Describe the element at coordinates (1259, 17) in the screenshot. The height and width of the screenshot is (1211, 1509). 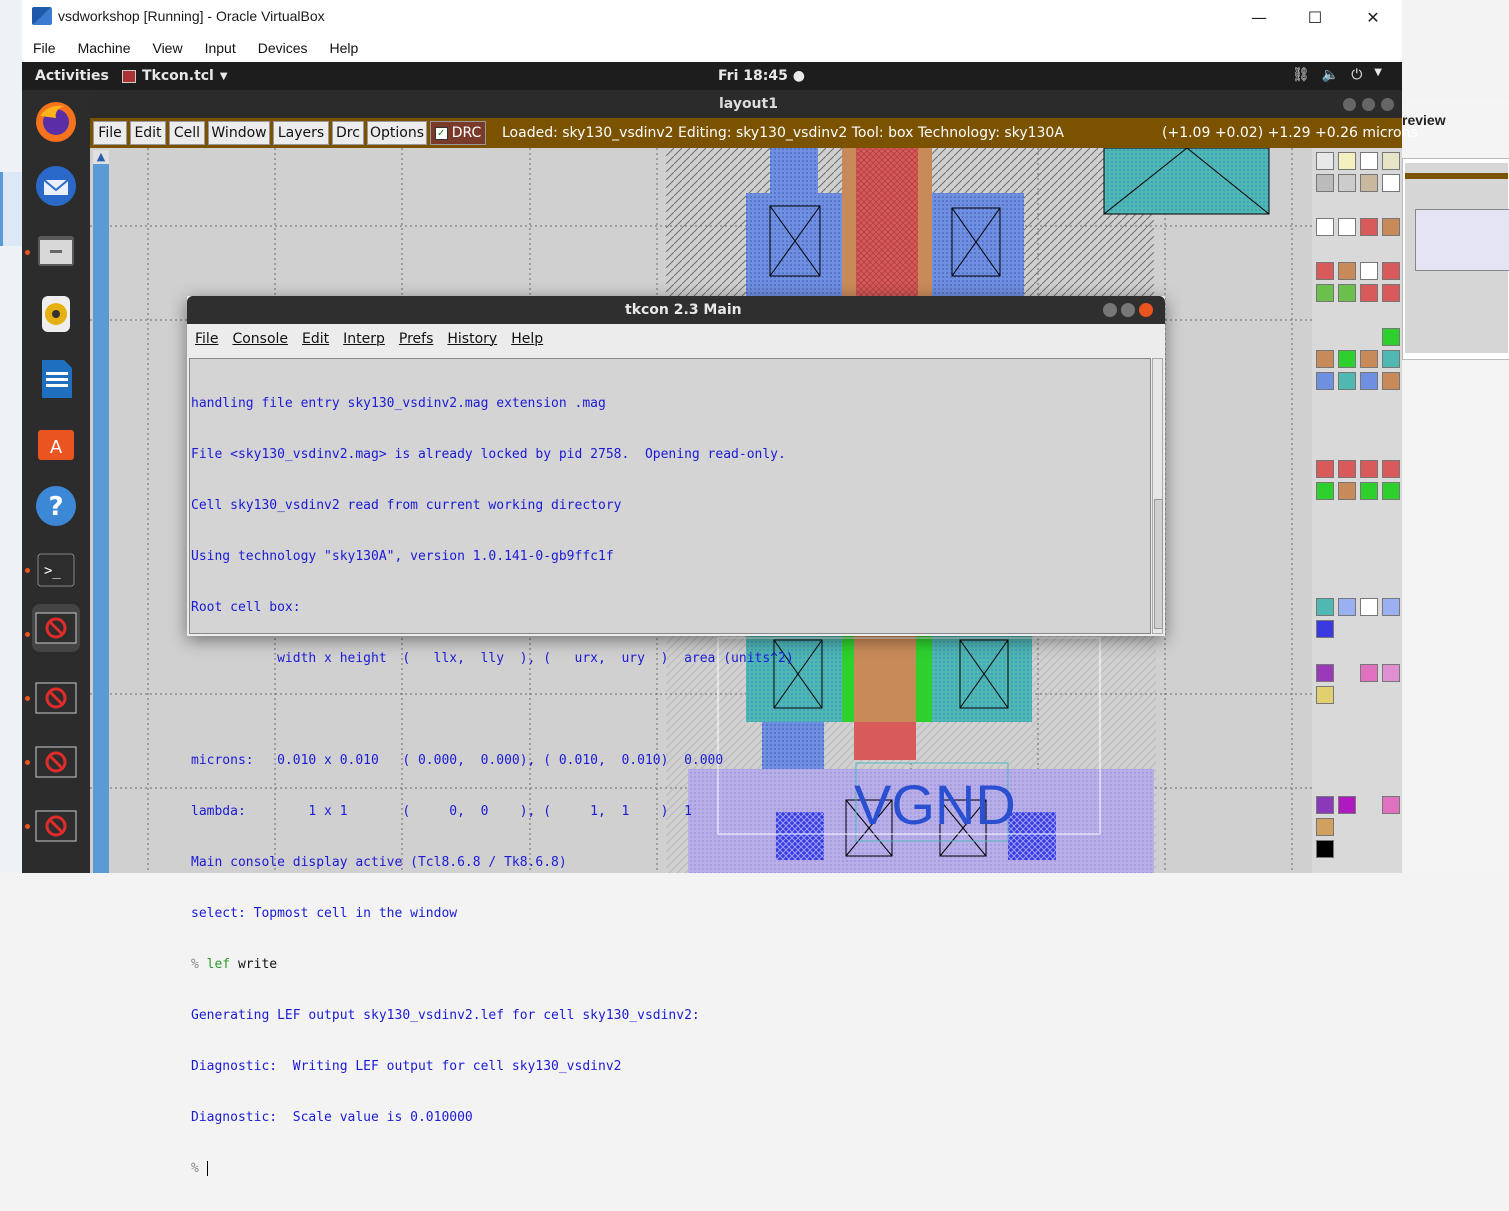
I see `minimize-button: —` at that location.